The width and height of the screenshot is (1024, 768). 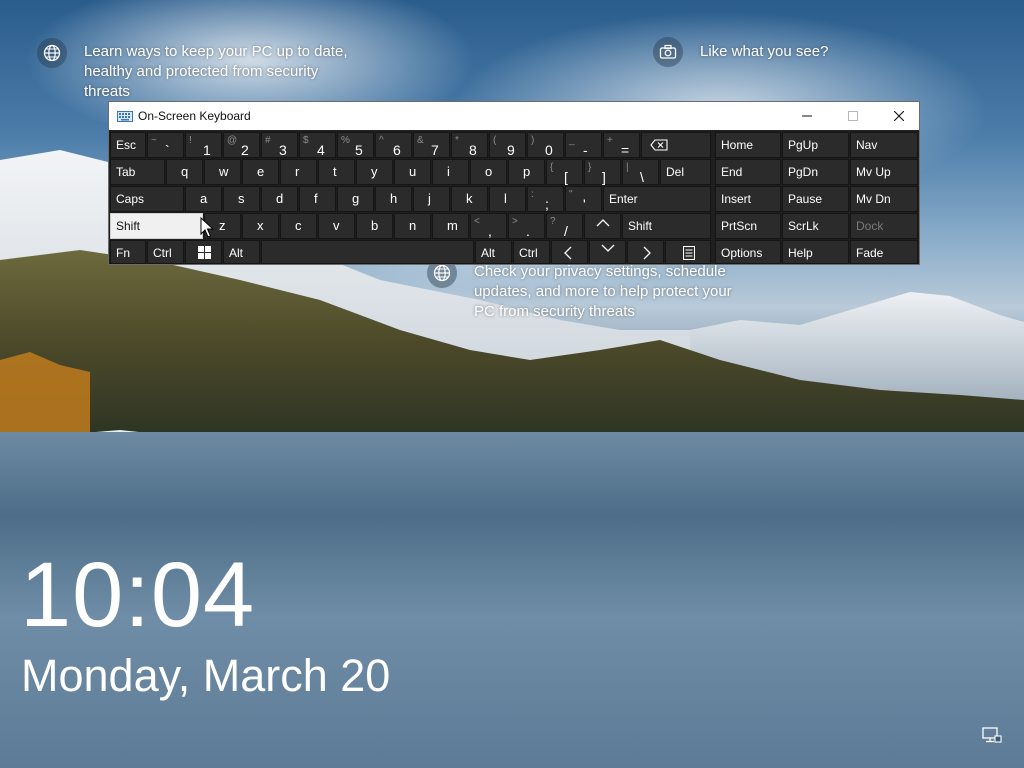 What do you see at coordinates (374, 226) in the screenshot?
I see `key-b: b` at bounding box center [374, 226].